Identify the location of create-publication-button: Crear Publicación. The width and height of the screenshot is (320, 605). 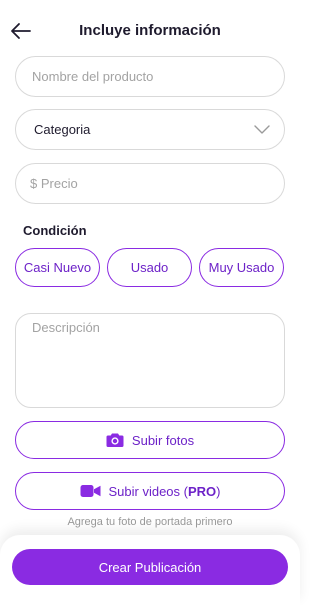
(150, 567).